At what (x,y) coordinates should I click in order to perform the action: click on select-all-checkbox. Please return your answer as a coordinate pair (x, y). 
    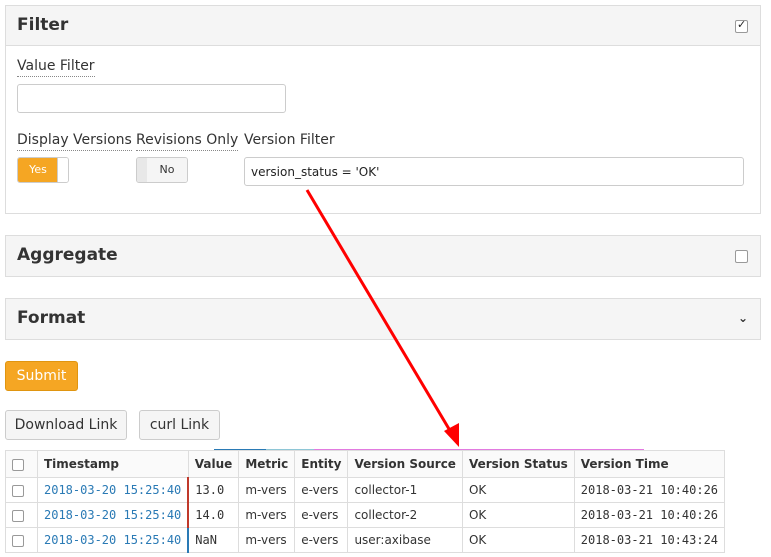
    Looking at the image, I should click on (18, 464).